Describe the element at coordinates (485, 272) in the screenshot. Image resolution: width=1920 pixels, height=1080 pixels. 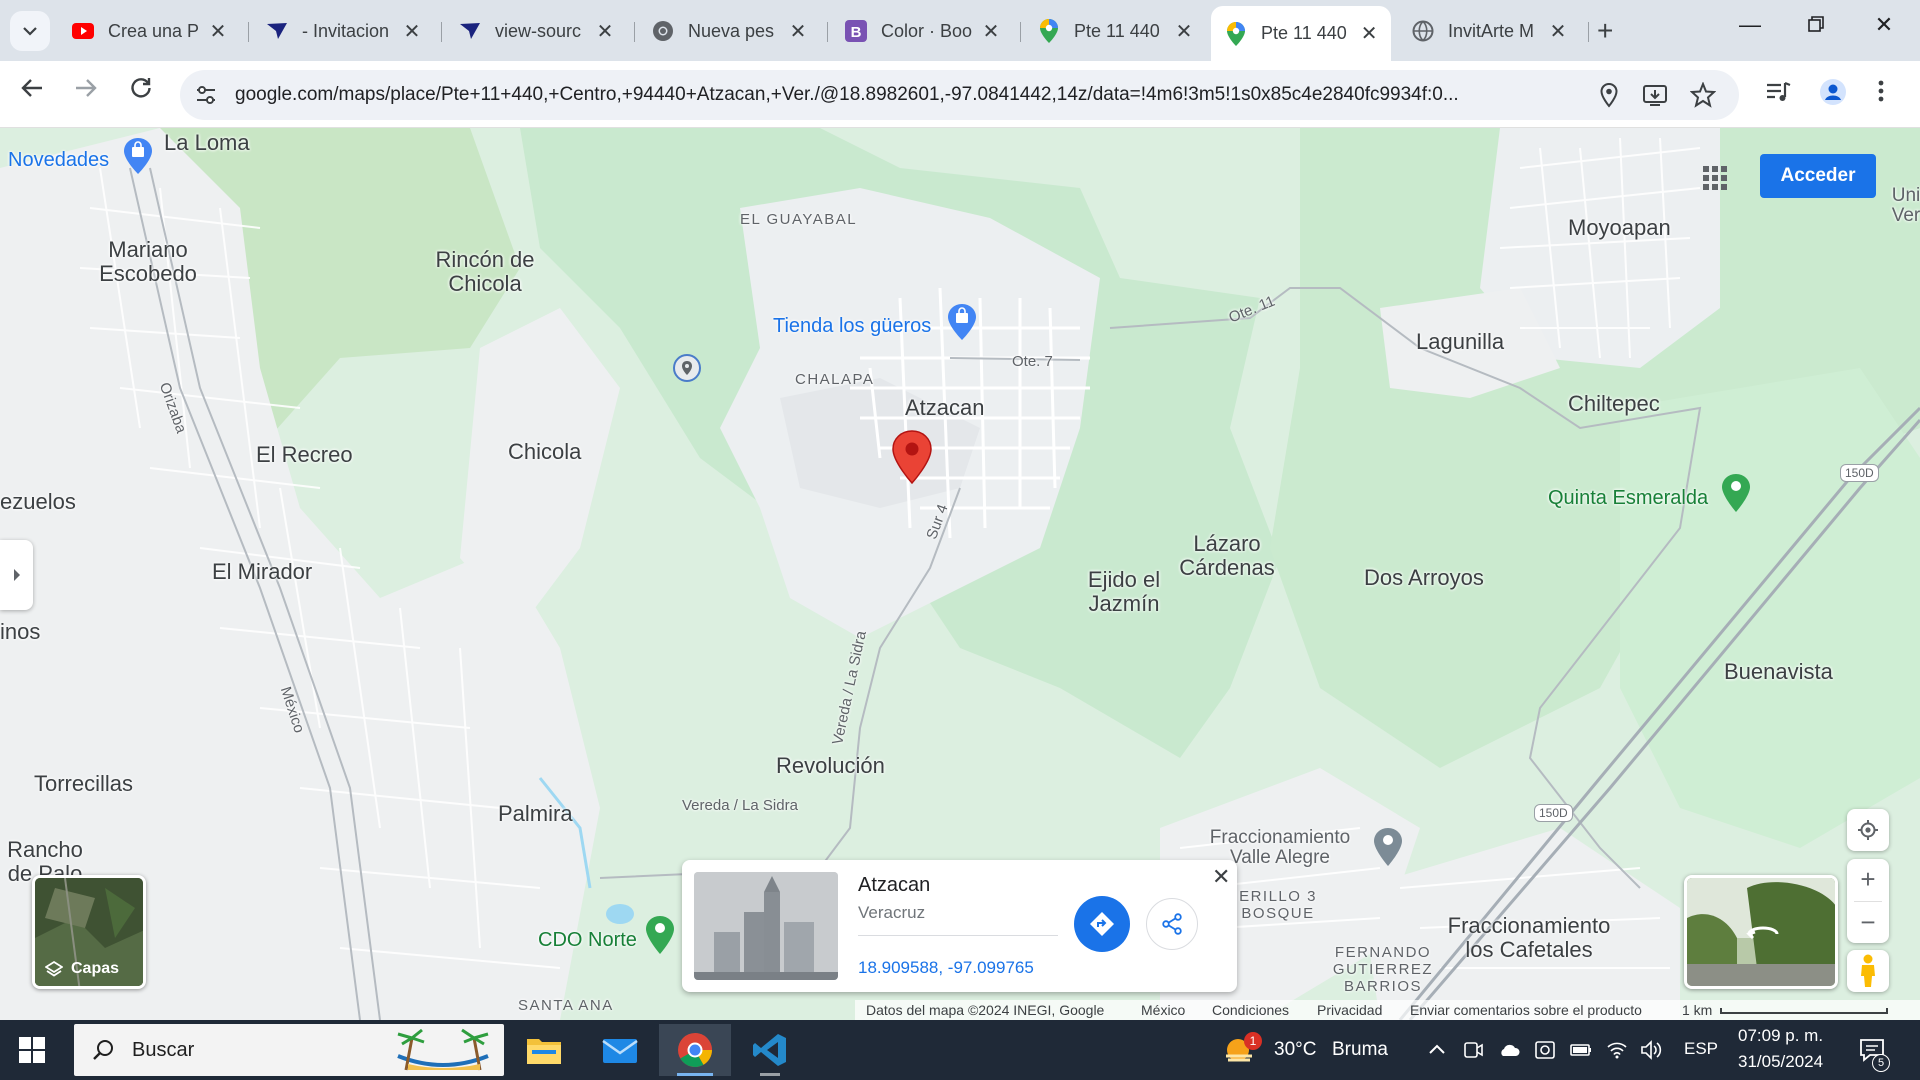
I see `map-label: Rincón de Chicola` at that location.